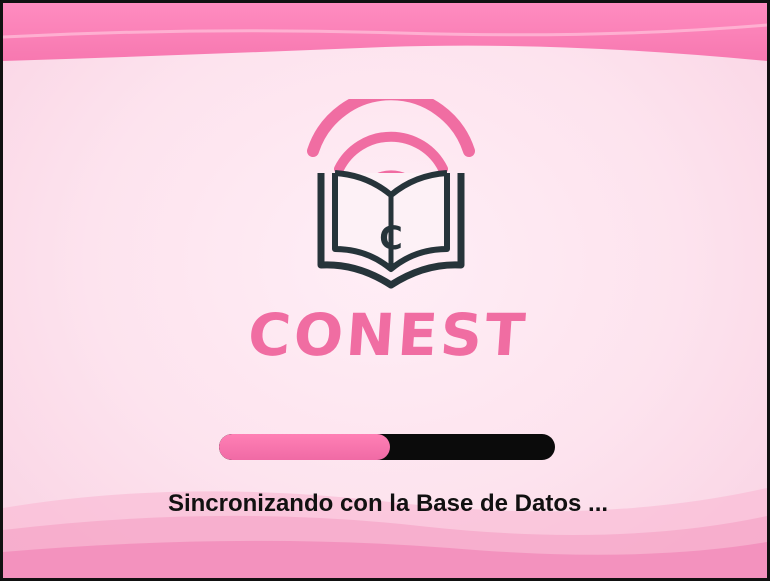  Describe the element at coordinates (385, 32) in the screenshot. I see `top-decorative-band` at that location.